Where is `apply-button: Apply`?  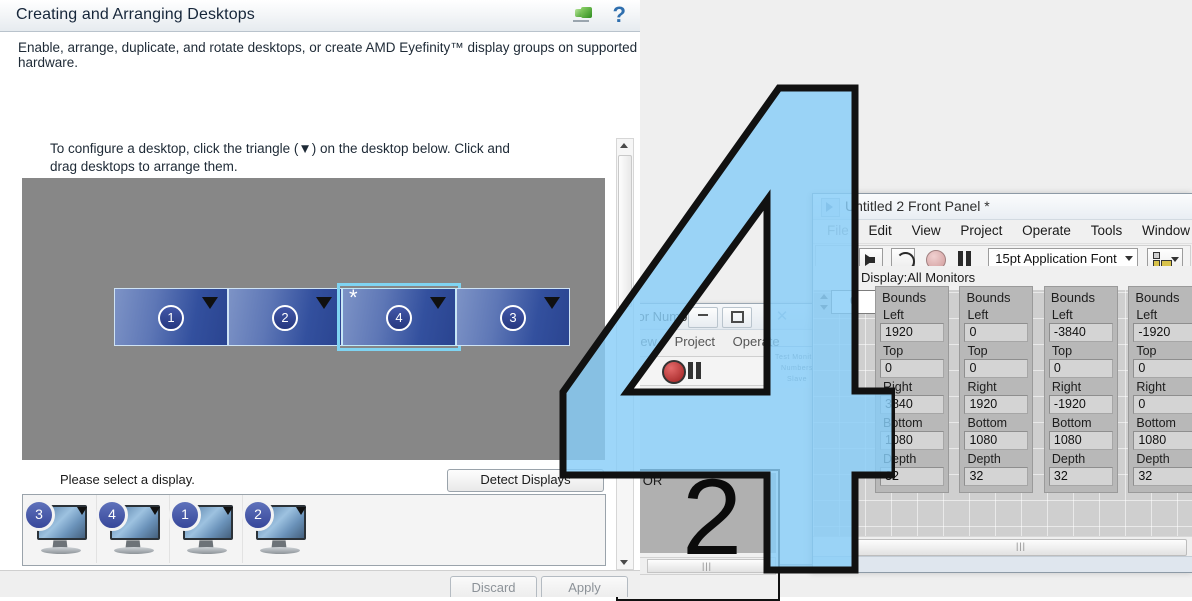 apply-button: Apply is located at coordinates (584, 586).